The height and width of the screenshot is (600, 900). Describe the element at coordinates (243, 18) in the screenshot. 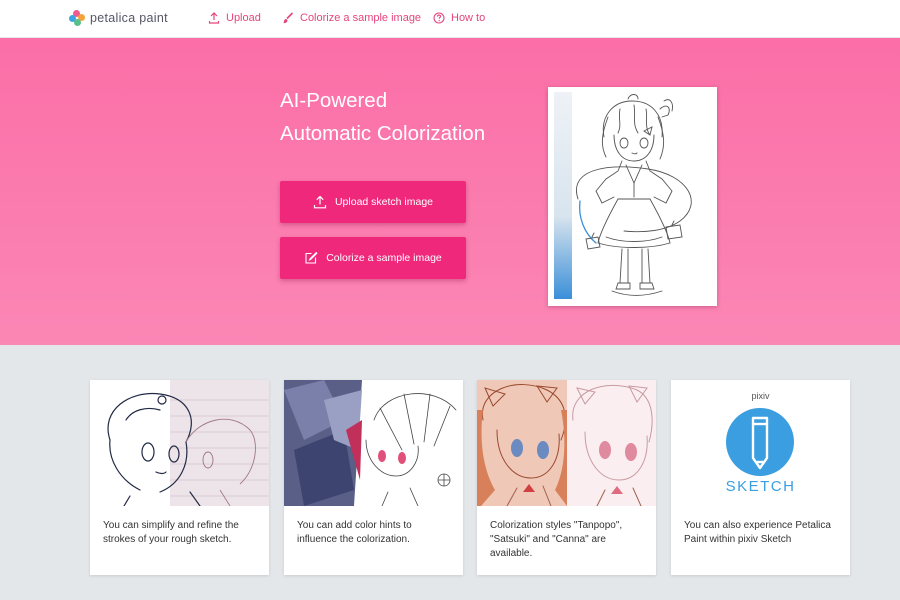

I see `nav-upload-label: Upload` at that location.